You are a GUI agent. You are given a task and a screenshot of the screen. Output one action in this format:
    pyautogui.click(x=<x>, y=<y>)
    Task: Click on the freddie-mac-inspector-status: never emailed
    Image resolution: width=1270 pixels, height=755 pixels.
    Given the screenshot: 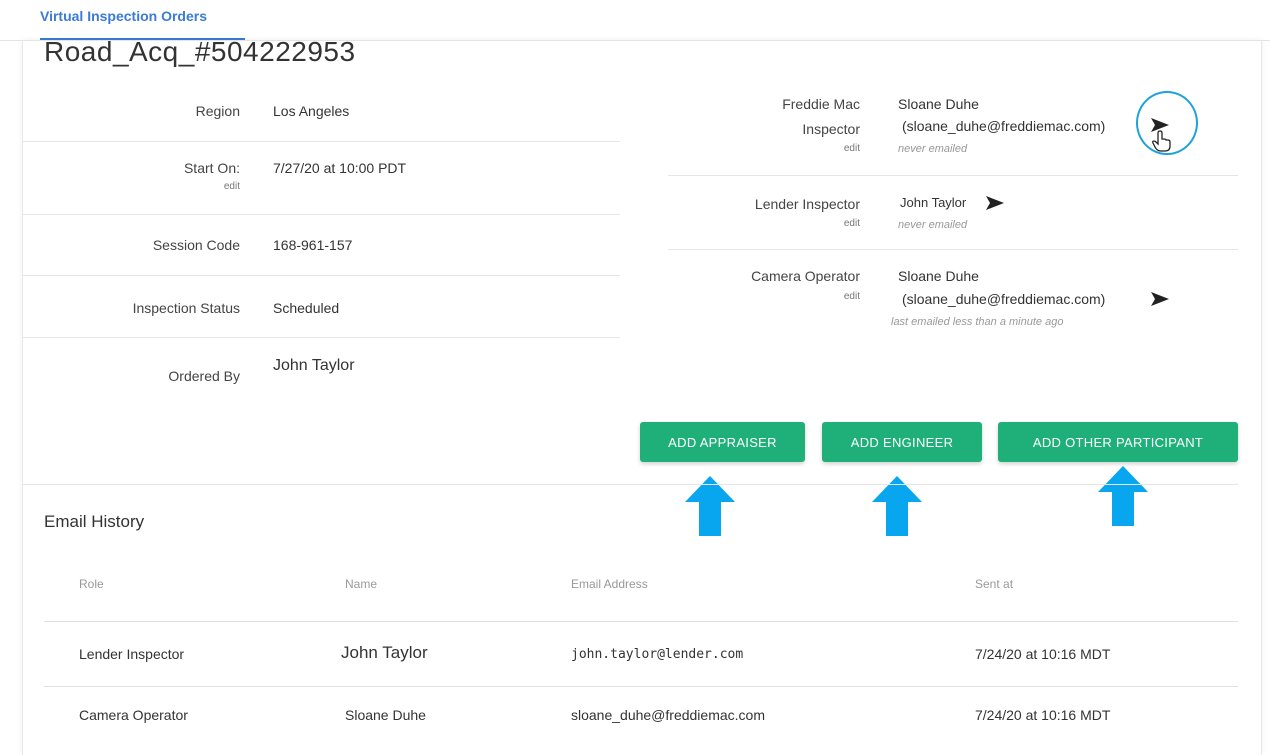 What is the action you would take?
    pyautogui.click(x=933, y=149)
    